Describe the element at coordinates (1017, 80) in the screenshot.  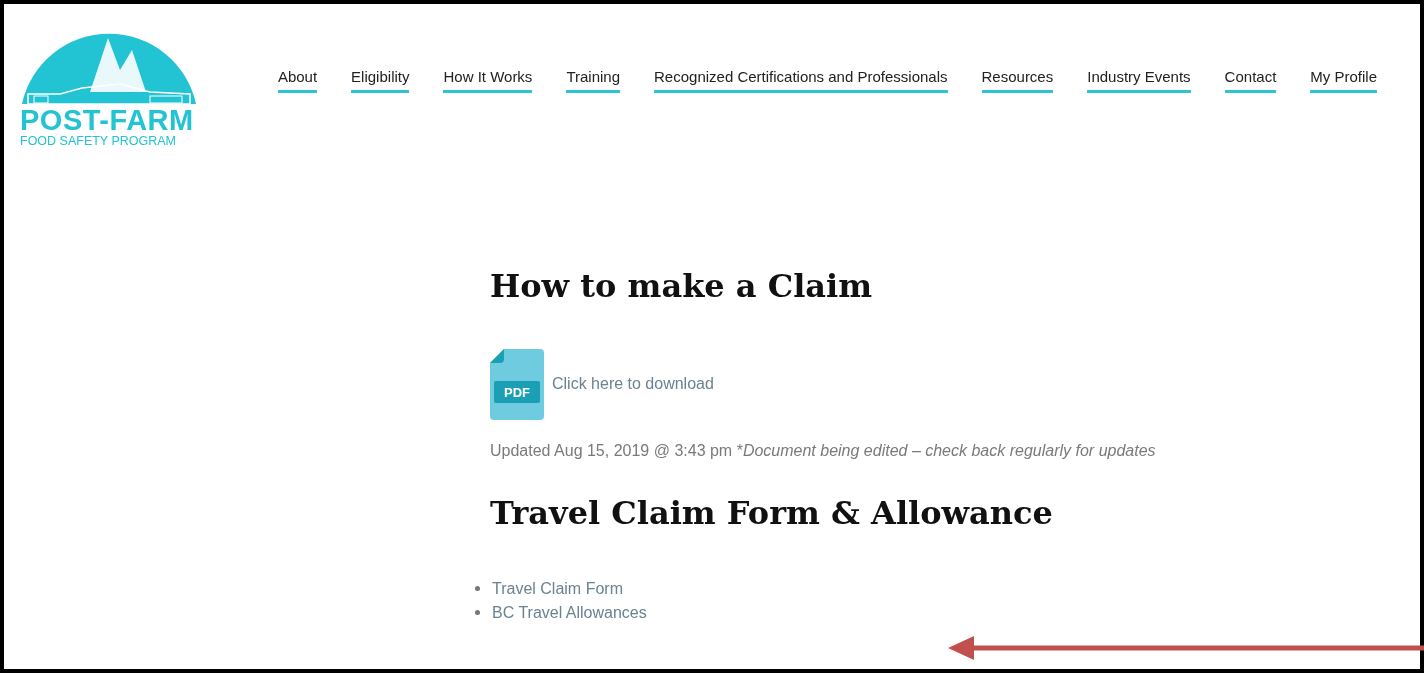
I see `nav-link: Resources` at that location.